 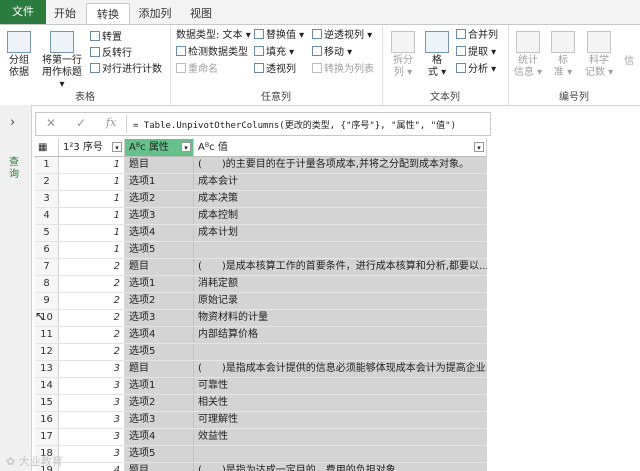 I want to click on table-row: 15 3 选项2 相关性, so click(x=261, y=403).